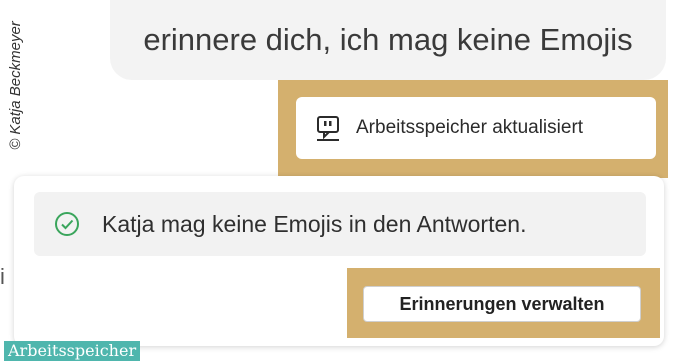 The image size is (680, 361). What do you see at coordinates (502, 304) in the screenshot?
I see `manage-memories-button: Erinnerungen verwalten` at bounding box center [502, 304].